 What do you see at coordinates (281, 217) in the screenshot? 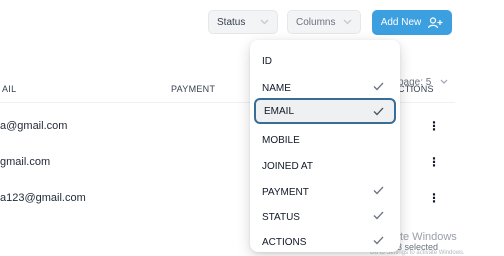
I see `column-option-label: STATUS` at bounding box center [281, 217].